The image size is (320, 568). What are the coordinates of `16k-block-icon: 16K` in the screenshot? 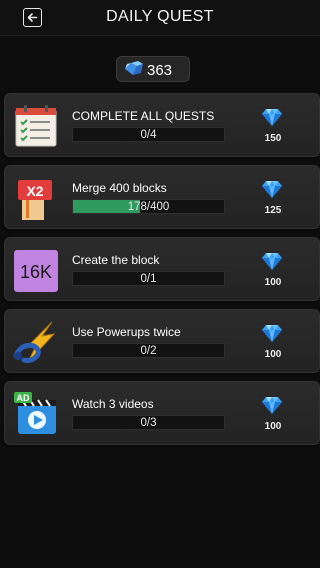 It's located at (36, 271).